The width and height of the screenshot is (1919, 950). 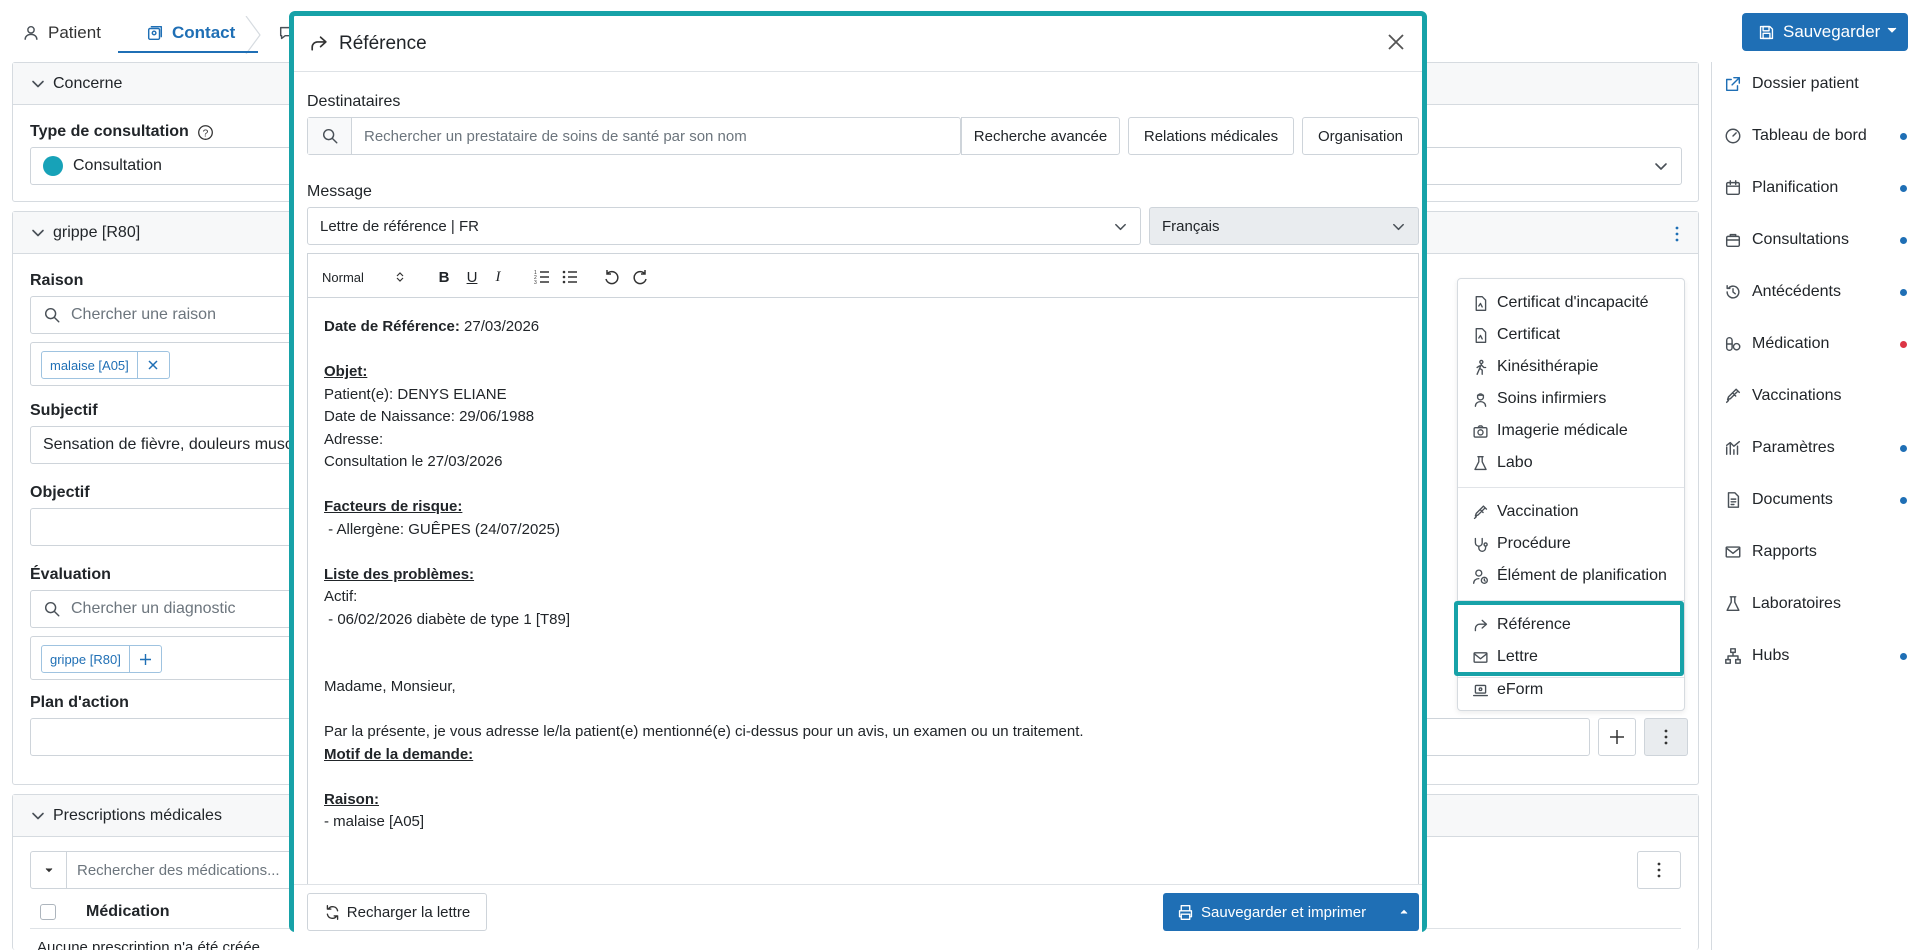 What do you see at coordinates (1782, 604) in the screenshot?
I see `sidebar-item-laboratoires: Laboratoires` at bounding box center [1782, 604].